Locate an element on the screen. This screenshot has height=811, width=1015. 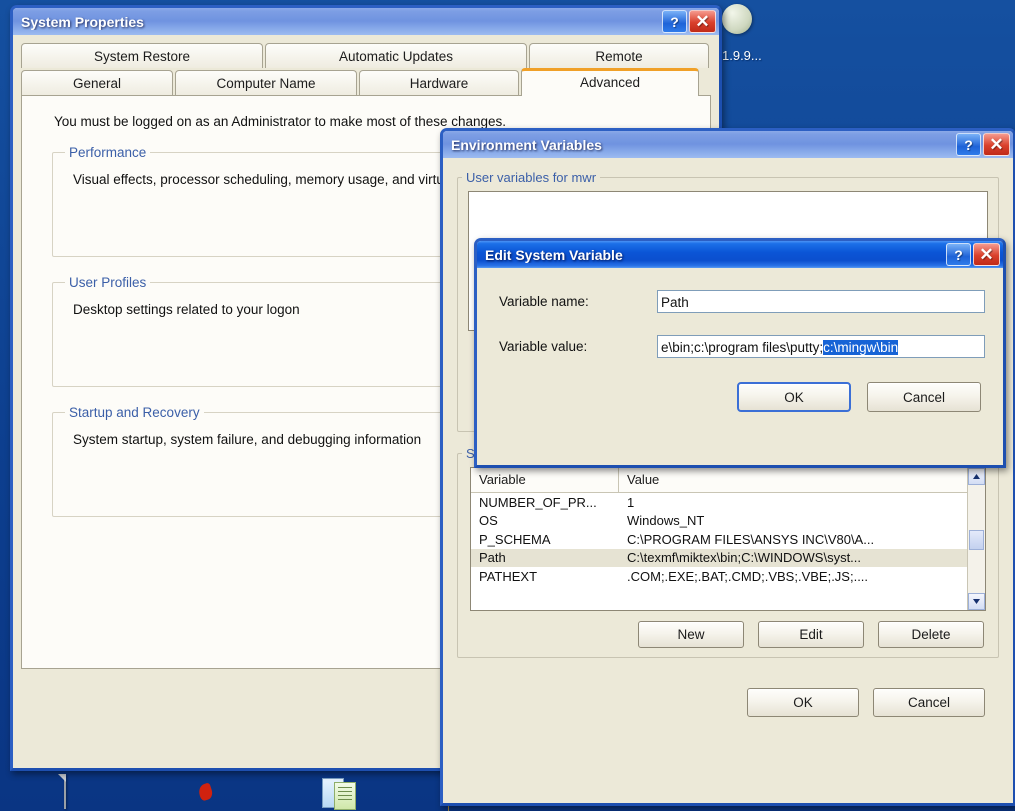
scroll-down-icon is located at coordinates (976, 601).